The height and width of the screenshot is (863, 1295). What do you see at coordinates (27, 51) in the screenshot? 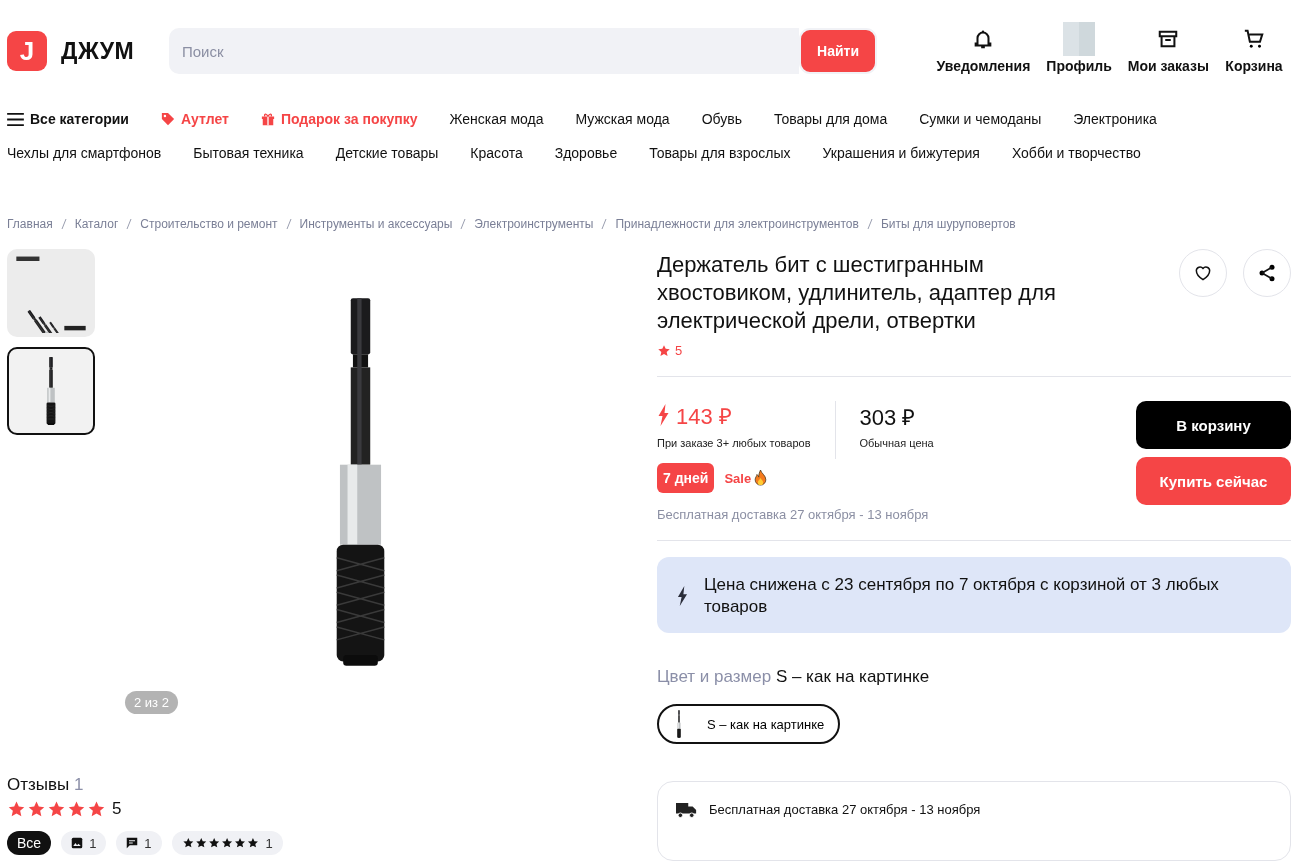
I see `logo-icon: J` at bounding box center [27, 51].